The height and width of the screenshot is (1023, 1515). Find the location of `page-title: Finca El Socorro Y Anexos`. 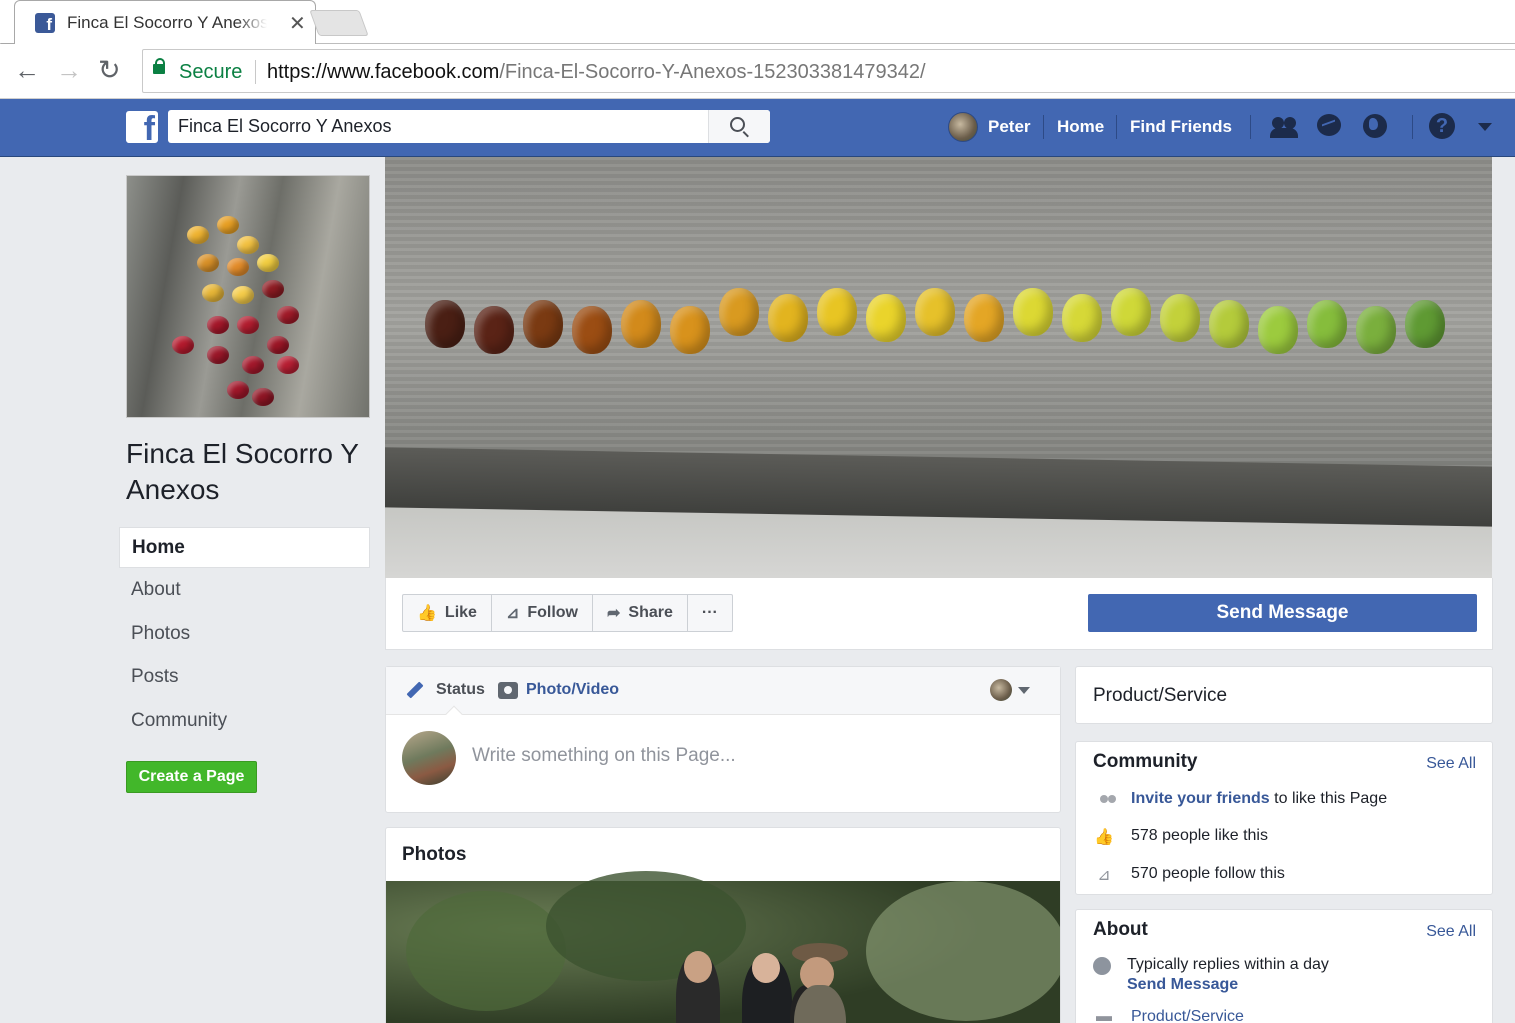

page-title: Finca El Socorro Y Anexos is located at coordinates (246, 472).